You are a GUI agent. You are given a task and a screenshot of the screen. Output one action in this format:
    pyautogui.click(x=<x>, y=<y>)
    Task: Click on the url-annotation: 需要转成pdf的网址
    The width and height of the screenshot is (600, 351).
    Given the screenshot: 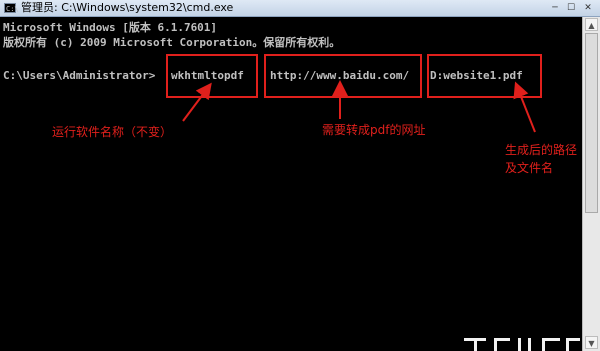 What is the action you would take?
    pyautogui.click(x=374, y=130)
    